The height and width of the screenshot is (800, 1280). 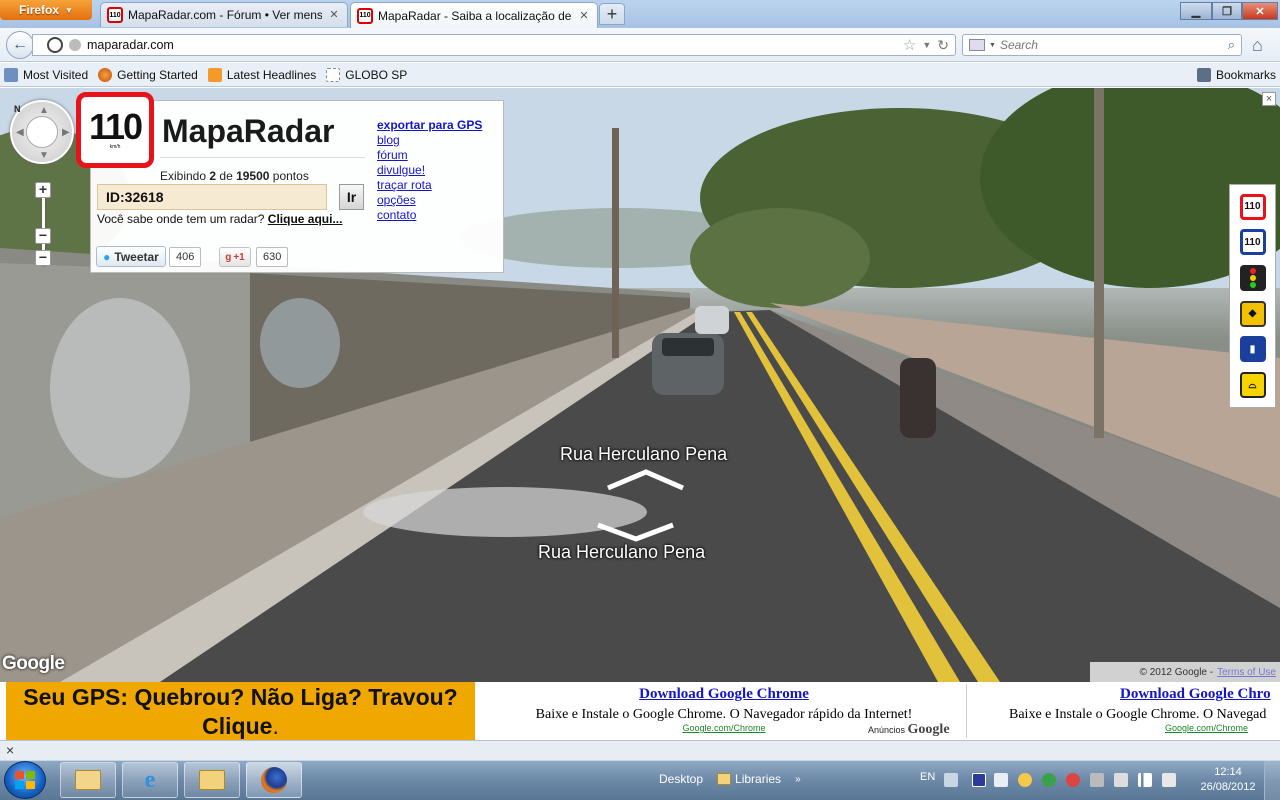 I want to click on system-clock: 12:14 26/08/2012, so click(x=1228, y=780).